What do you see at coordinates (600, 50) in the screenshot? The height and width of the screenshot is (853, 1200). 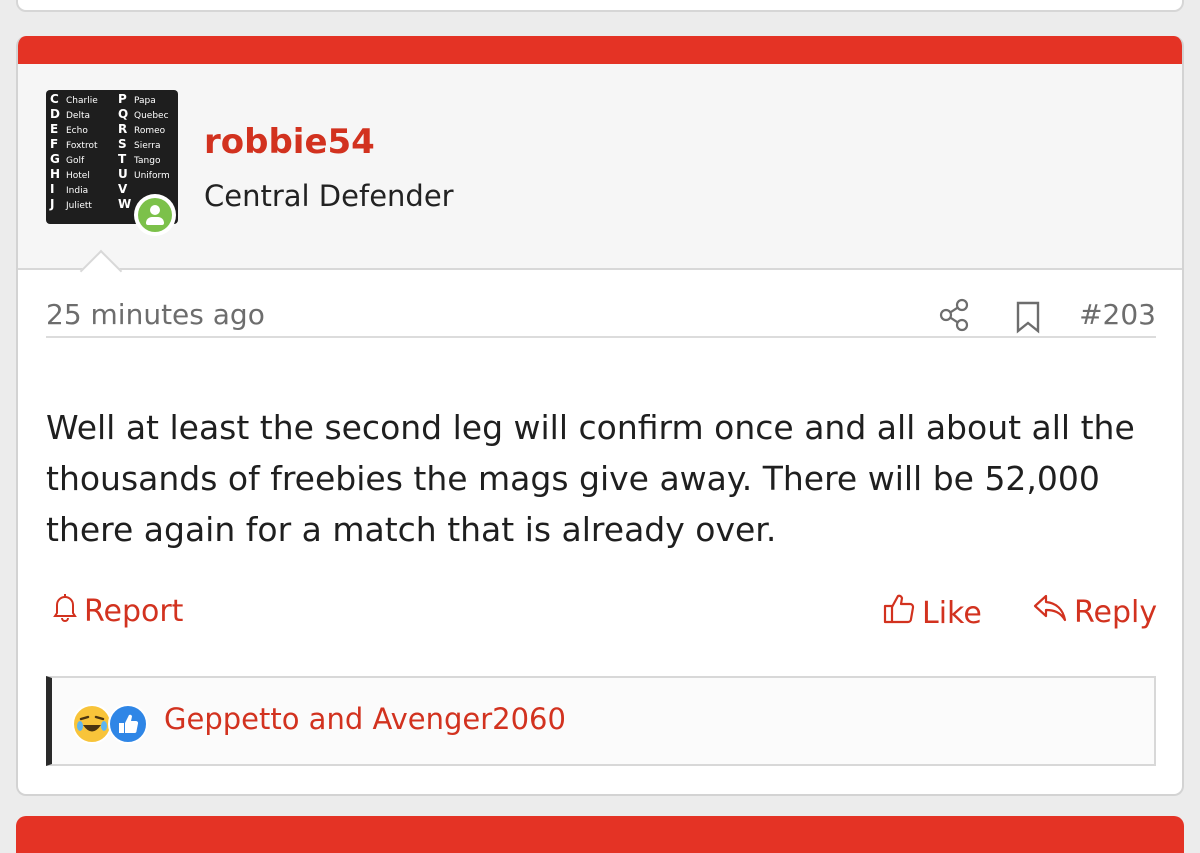 I see `post-accent-bar` at bounding box center [600, 50].